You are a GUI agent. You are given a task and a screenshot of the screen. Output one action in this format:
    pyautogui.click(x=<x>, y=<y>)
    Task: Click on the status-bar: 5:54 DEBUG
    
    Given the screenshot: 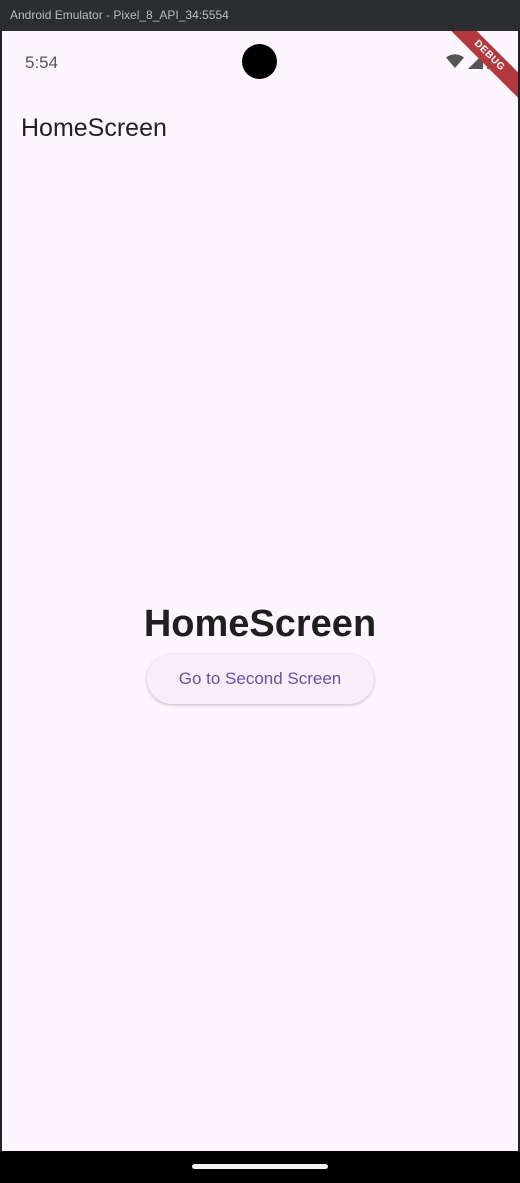 What is the action you would take?
    pyautogui.click(x=260, y=68)
    